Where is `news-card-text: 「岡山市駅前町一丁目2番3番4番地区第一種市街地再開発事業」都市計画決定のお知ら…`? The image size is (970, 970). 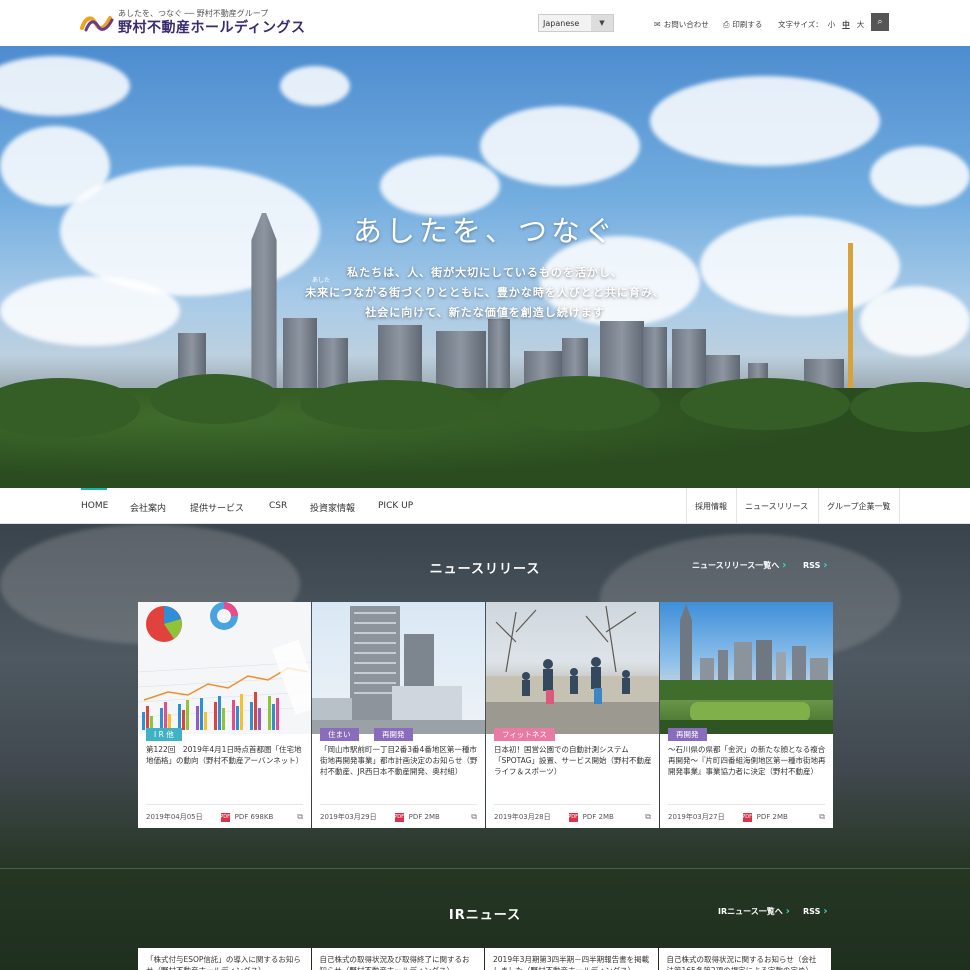
news-card-text: 「岡山市駅前町一丁目2番3番4番地区第一種市街地再開発事業」都市計画決定のお知ら… is located at coordinates (399, 760).